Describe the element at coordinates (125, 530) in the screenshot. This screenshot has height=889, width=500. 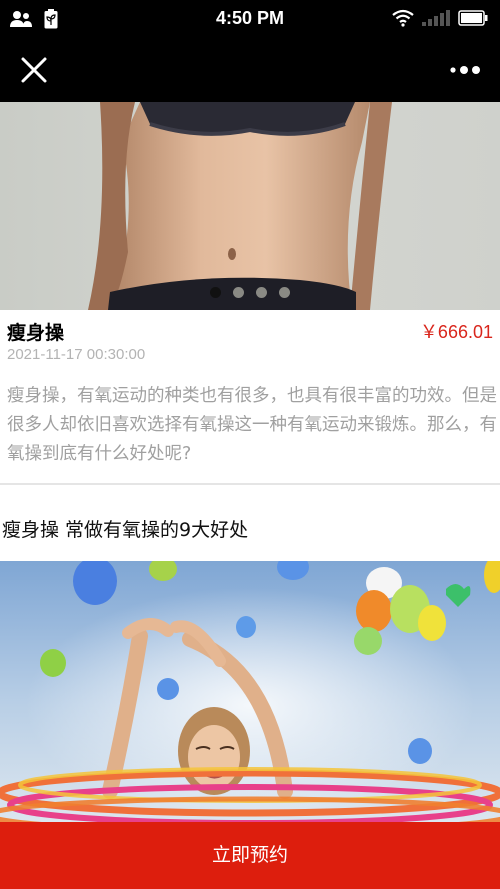
I see `article-heading: 瘦身操 常做有氧操的9大好处` at that location.